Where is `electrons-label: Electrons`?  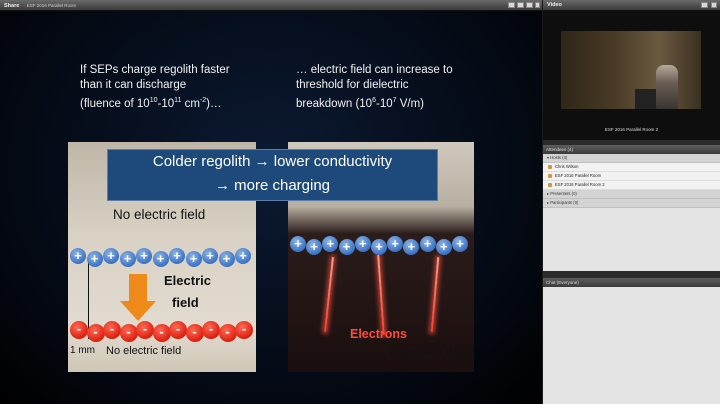 electrons-label: Electrons is located at coordinates (378, 334).